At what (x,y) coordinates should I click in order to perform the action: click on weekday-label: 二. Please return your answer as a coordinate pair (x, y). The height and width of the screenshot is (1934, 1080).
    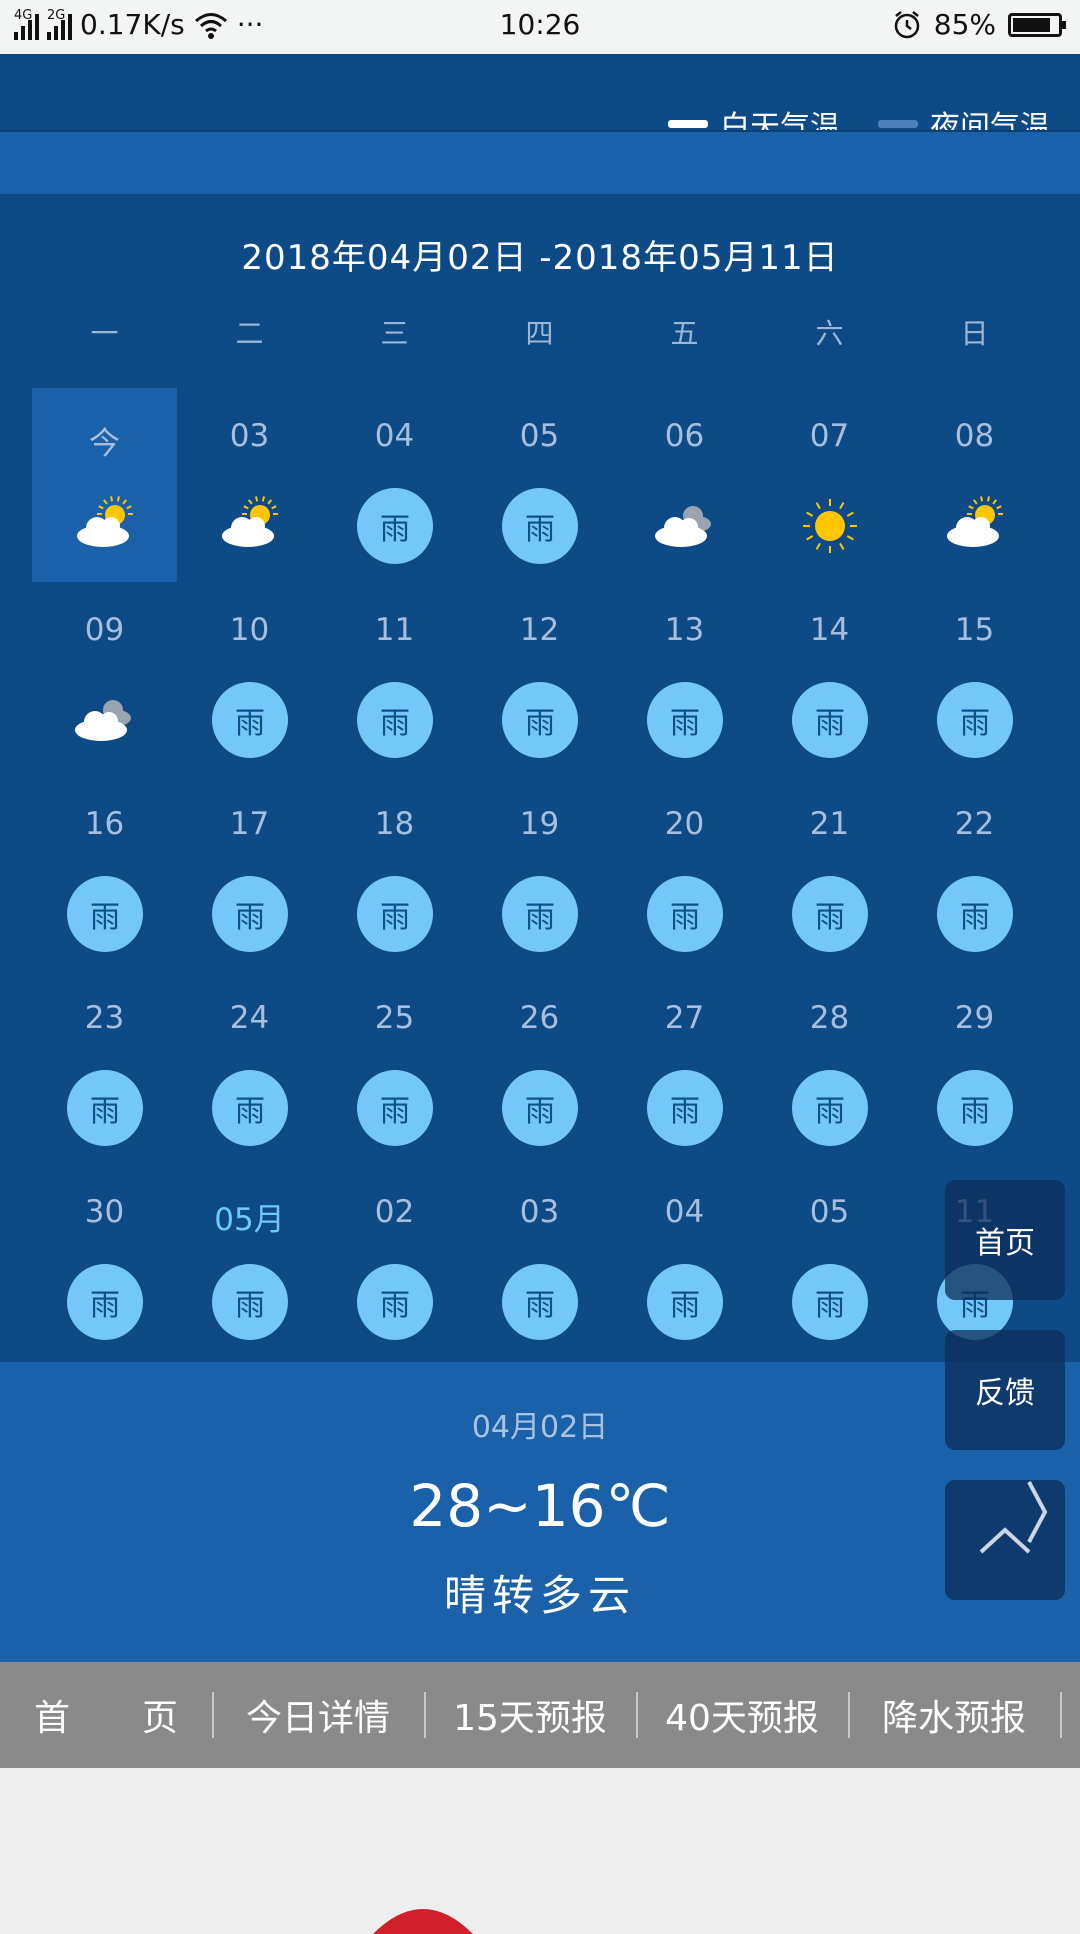
    Looking at the image, I should click on (249, 333).